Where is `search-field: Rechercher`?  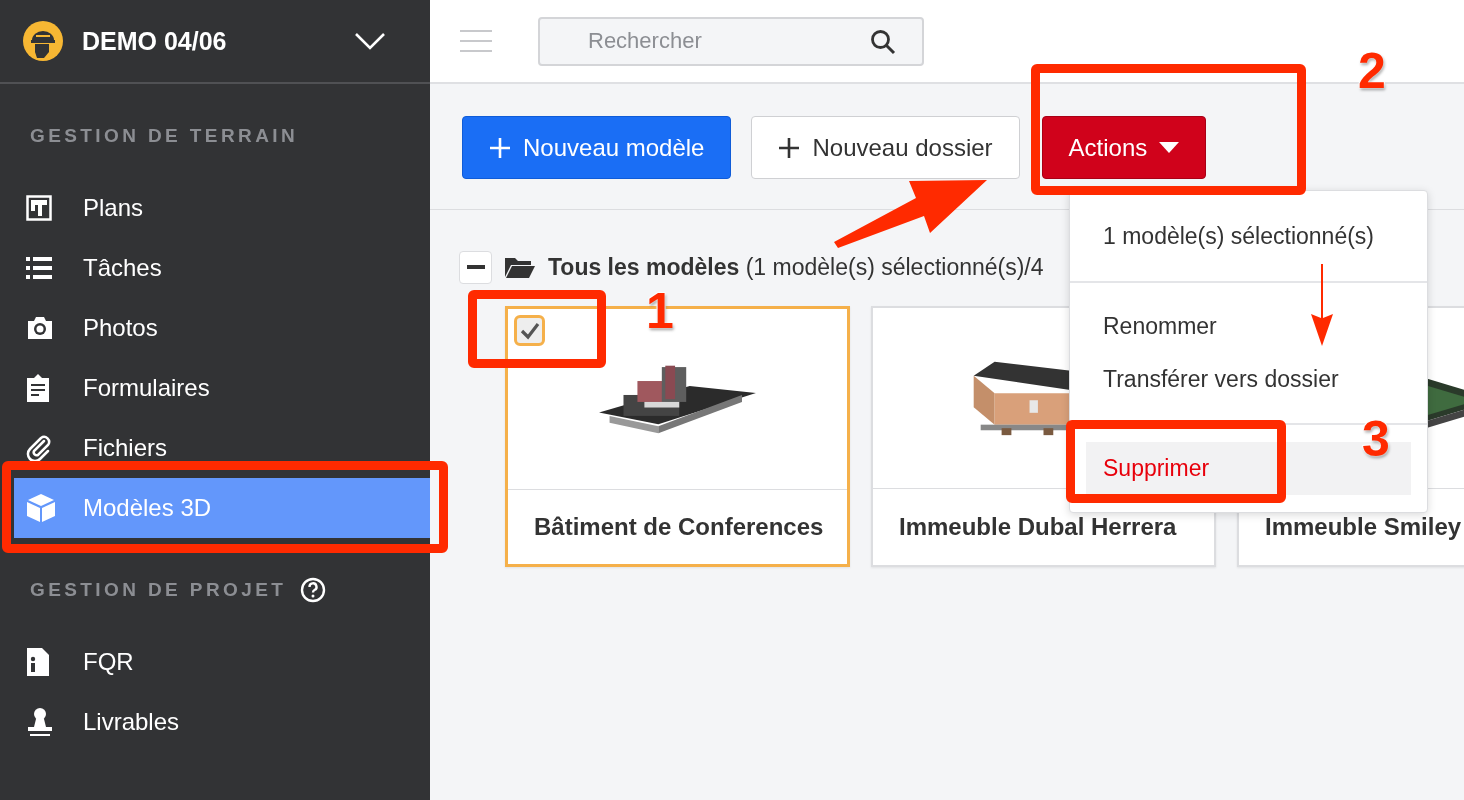
search-field: Rechercher is located at coordinates (731, 41).